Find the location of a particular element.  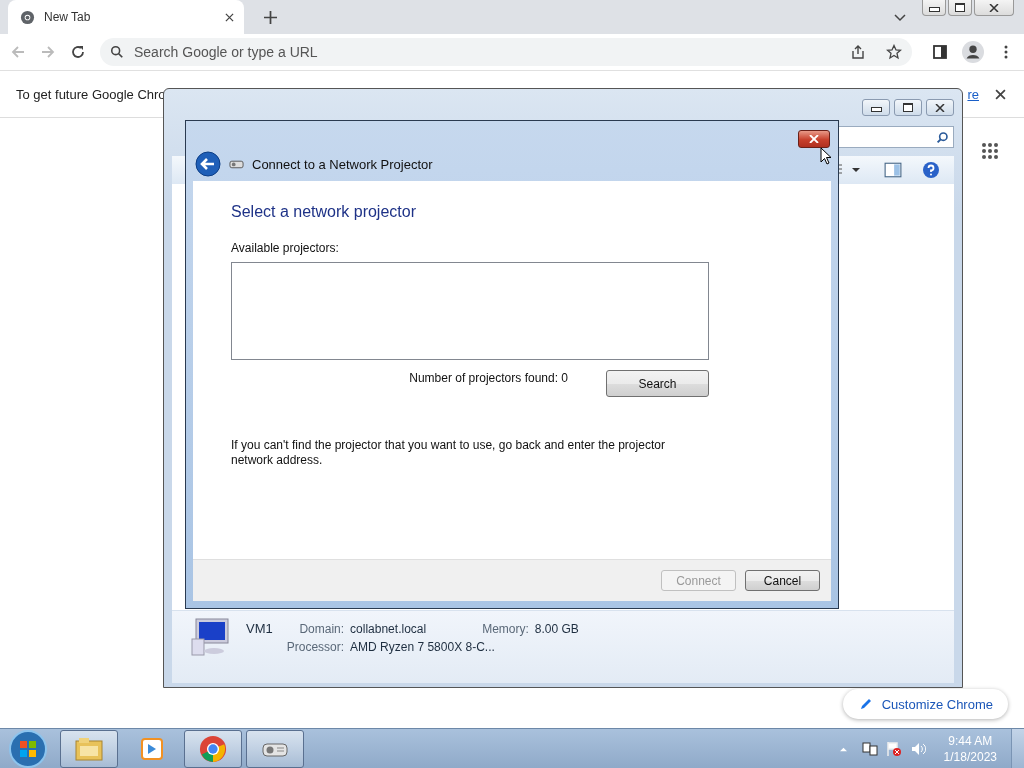

search-button: Search is located at coordinates (657, 383).